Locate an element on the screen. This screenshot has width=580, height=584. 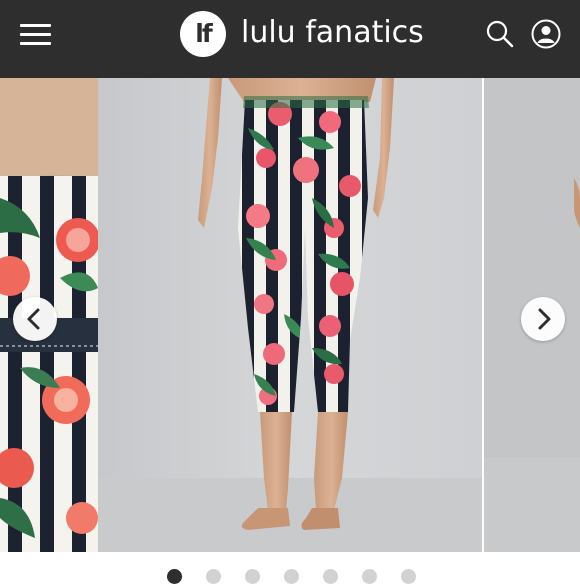
hamburger-menu-icon is located at coordinates (36, 34).